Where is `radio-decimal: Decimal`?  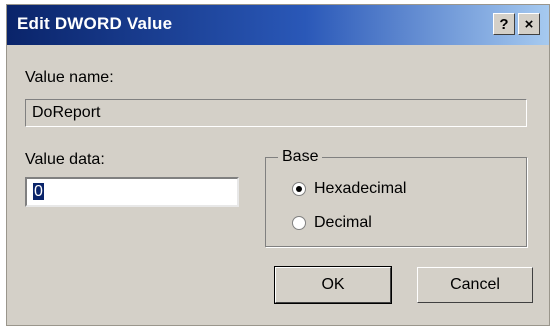
radio-decimal: Decimal is located at coordinates (332, 223).